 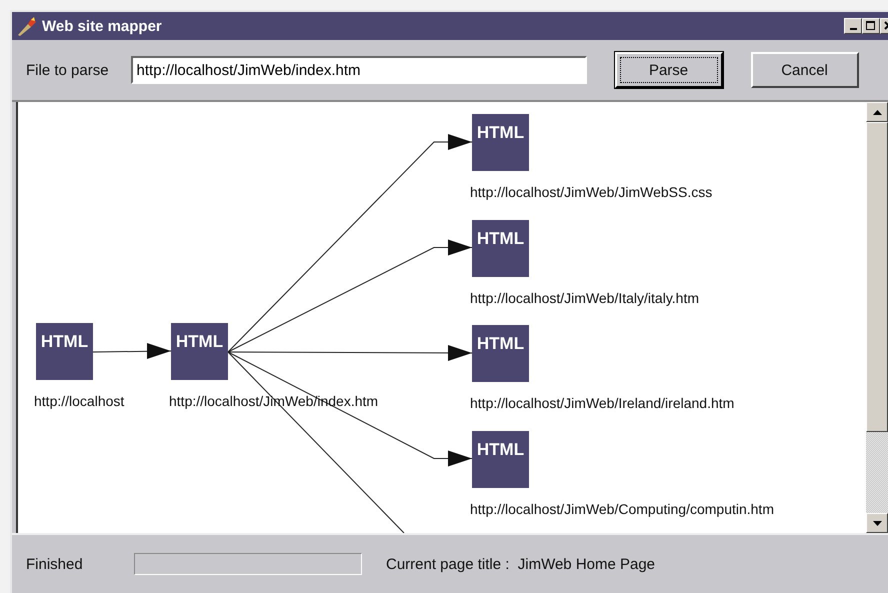 I want to click on cancel-button: Cancel, so click(x=804, y=70).